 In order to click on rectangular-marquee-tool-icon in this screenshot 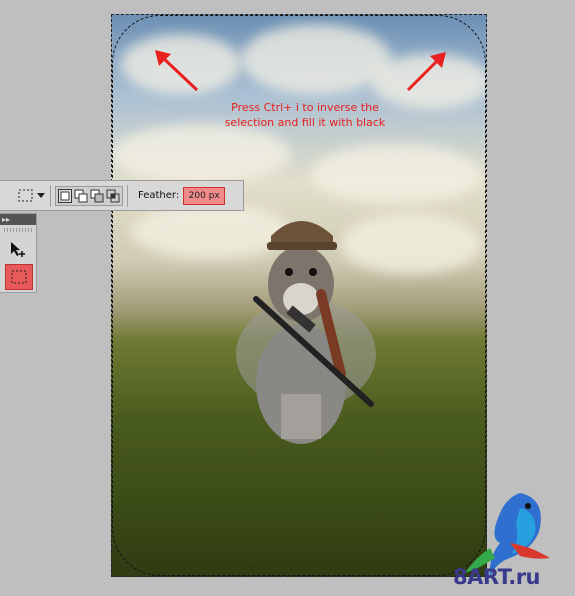, I will do `click(19, 277)`.